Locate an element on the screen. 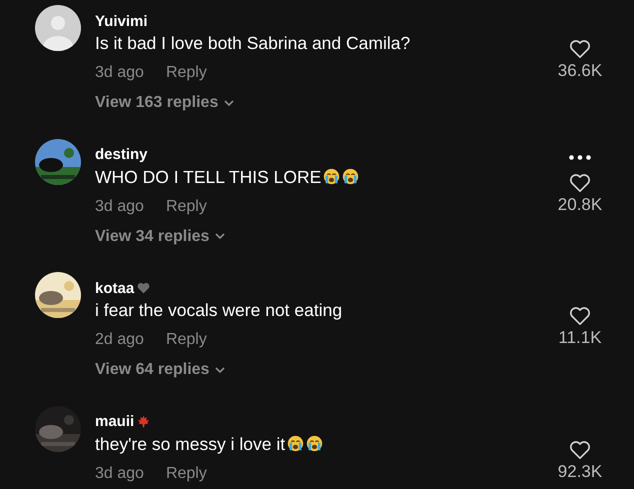  comment-text: they're so messy i love it is located at coordinates (190, 444).